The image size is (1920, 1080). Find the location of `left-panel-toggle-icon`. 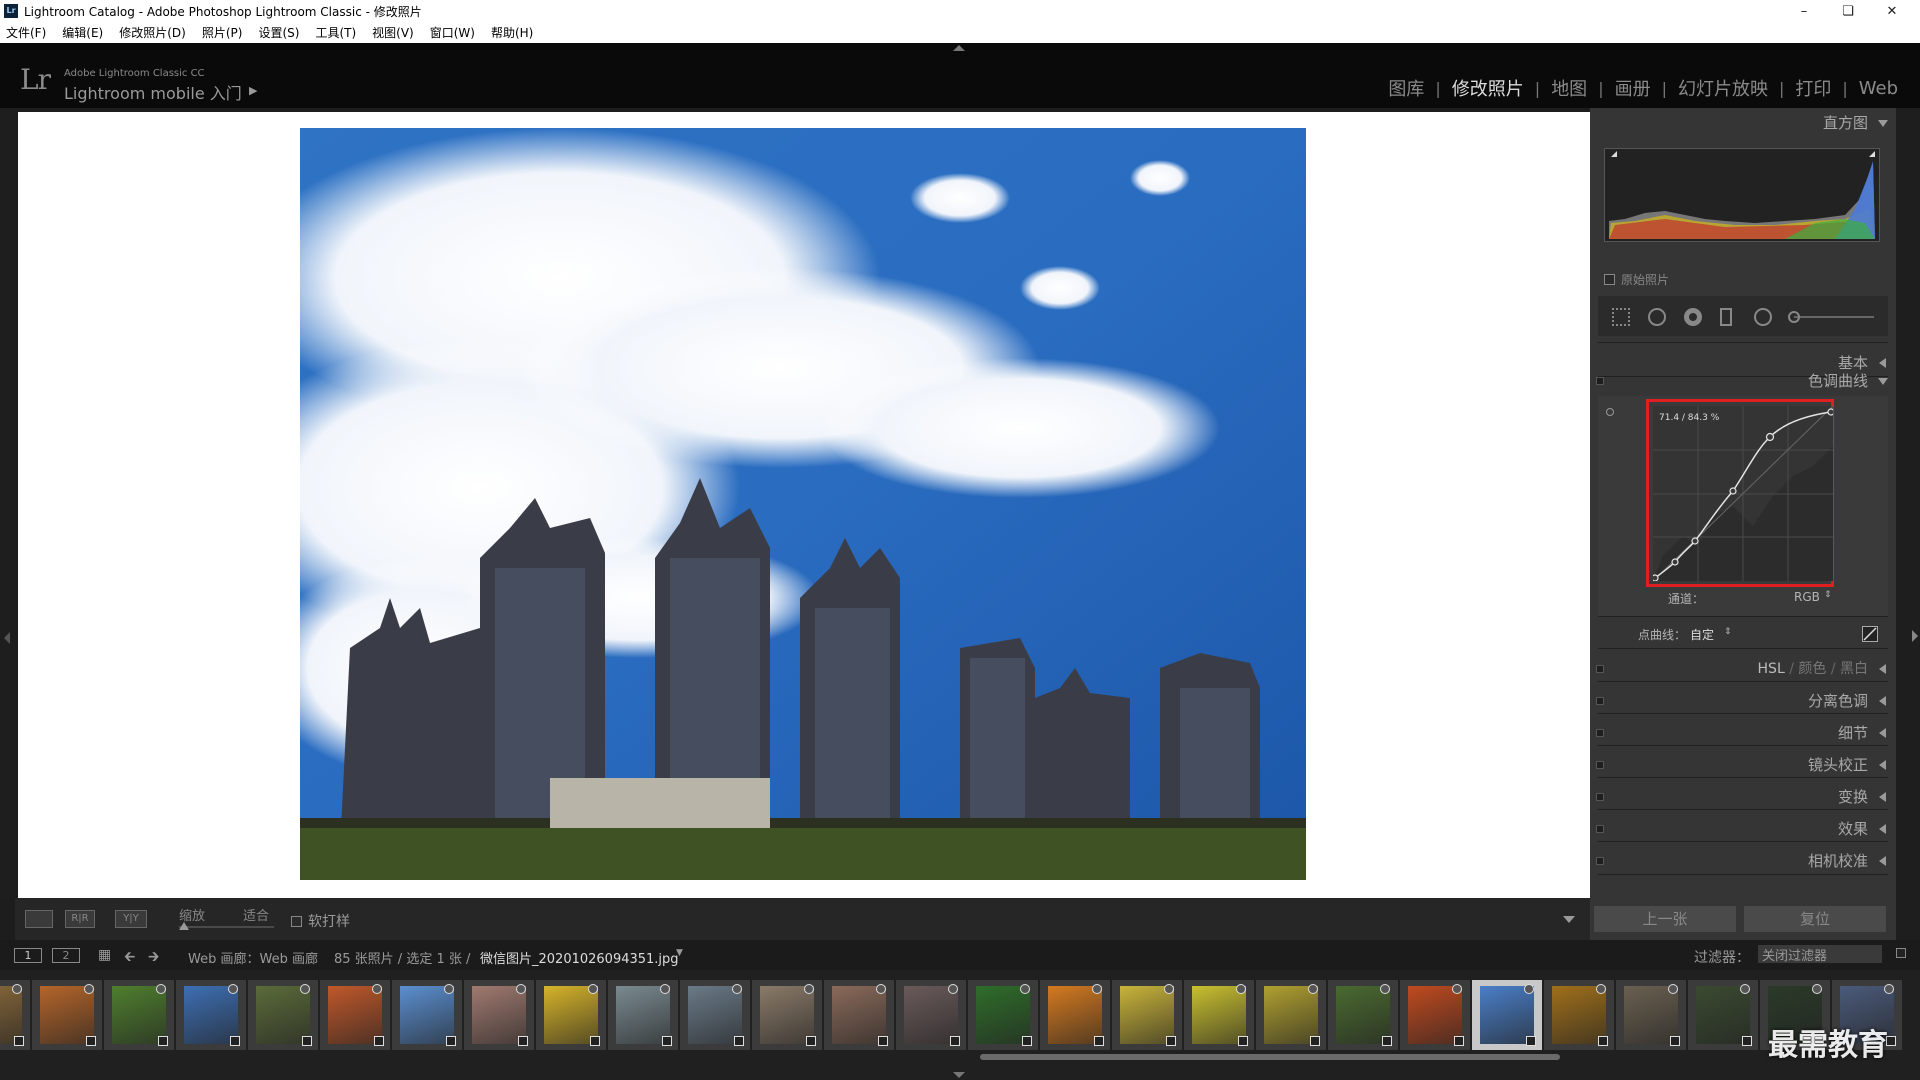

left-panel-toggle-icon is located at coordinates (7, 638).